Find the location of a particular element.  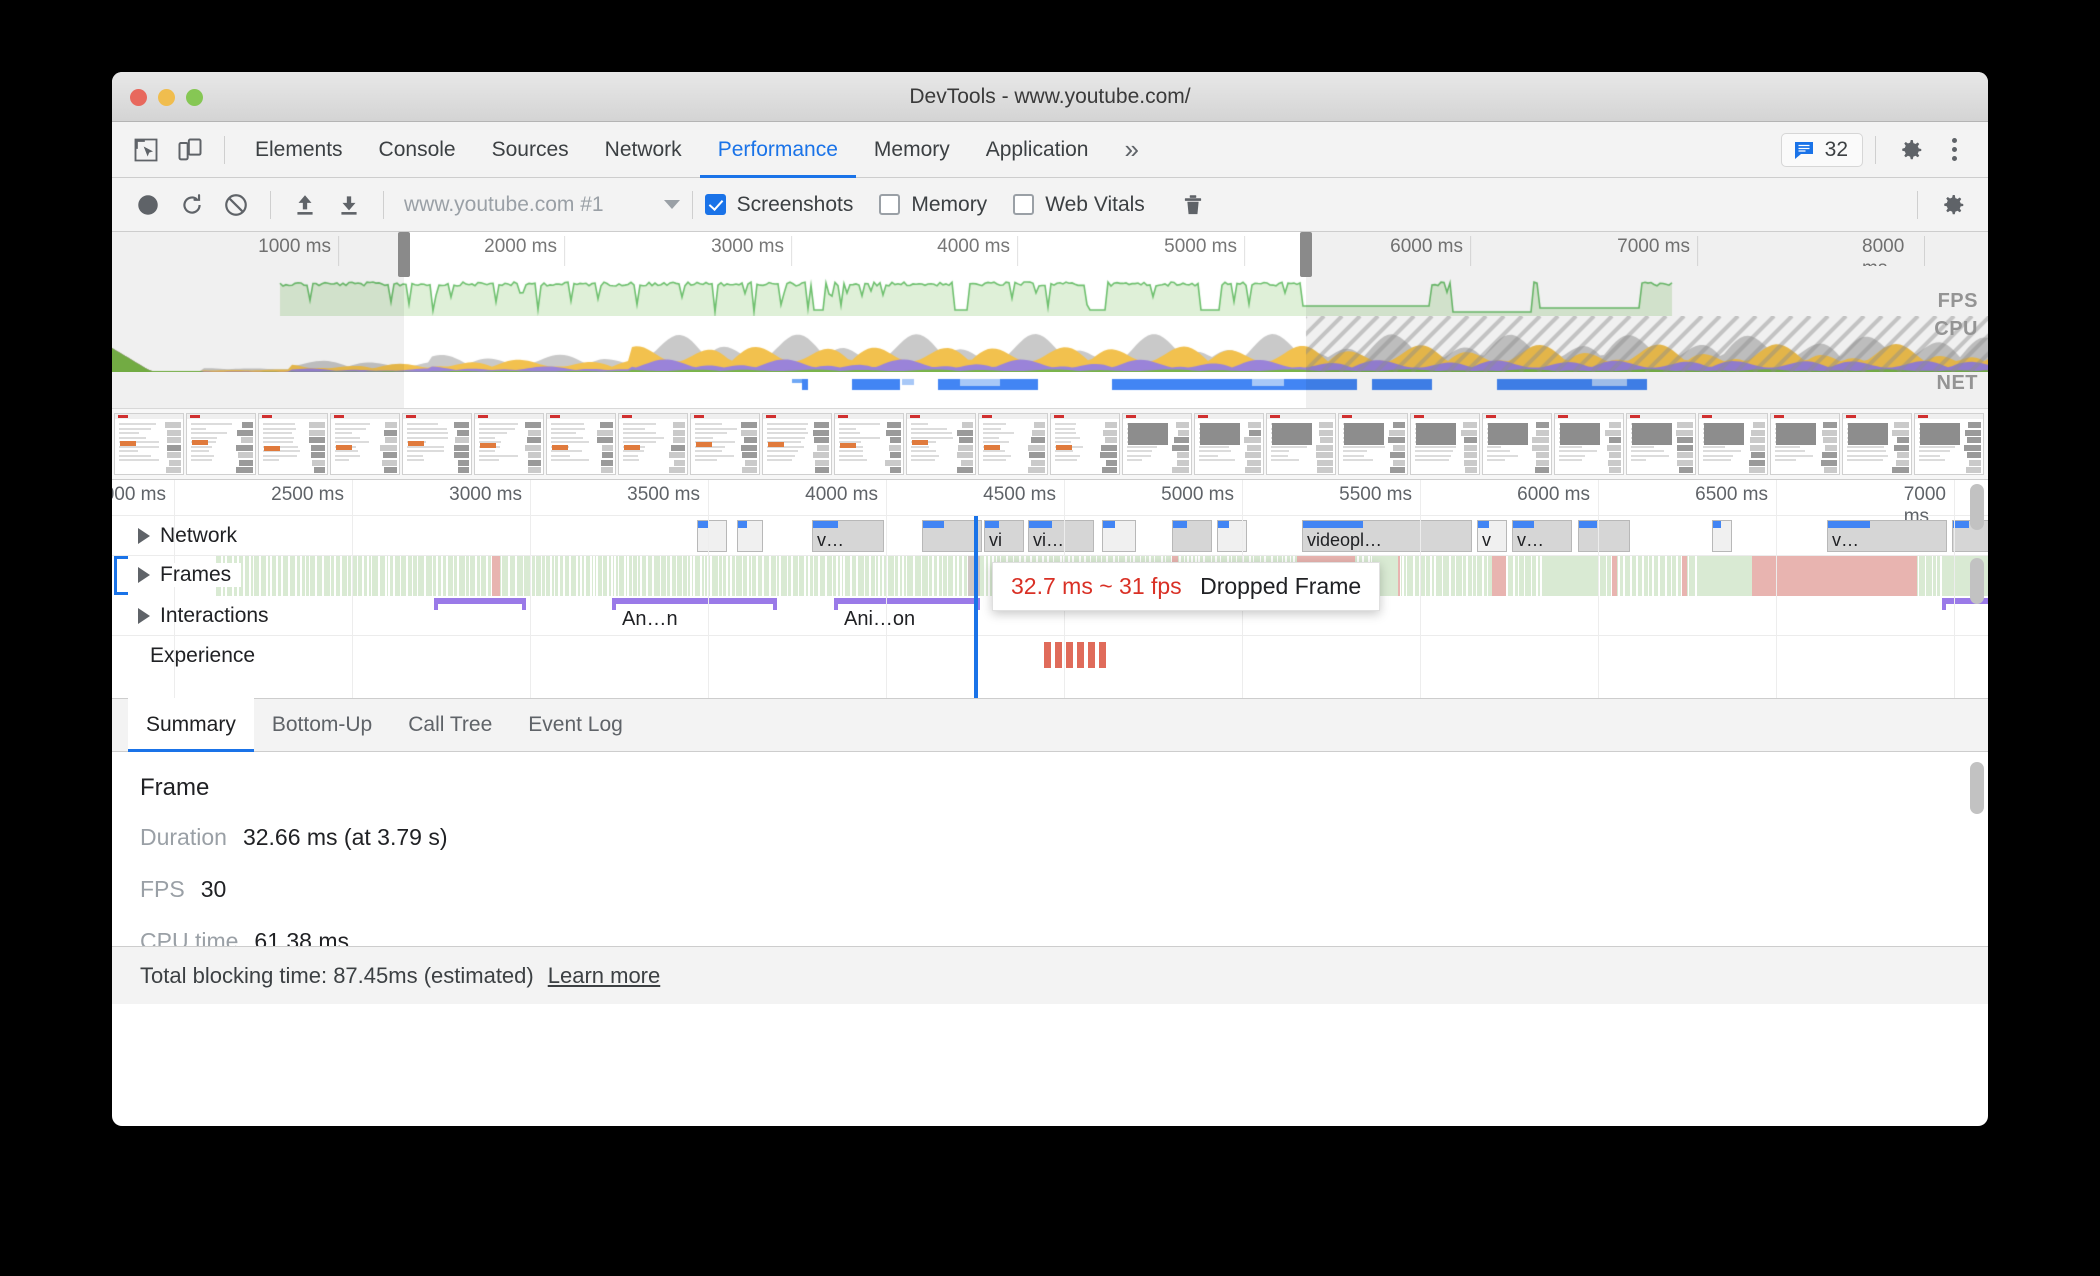

tab-call-tree: Call Tree is located at coordinates (450, 725).